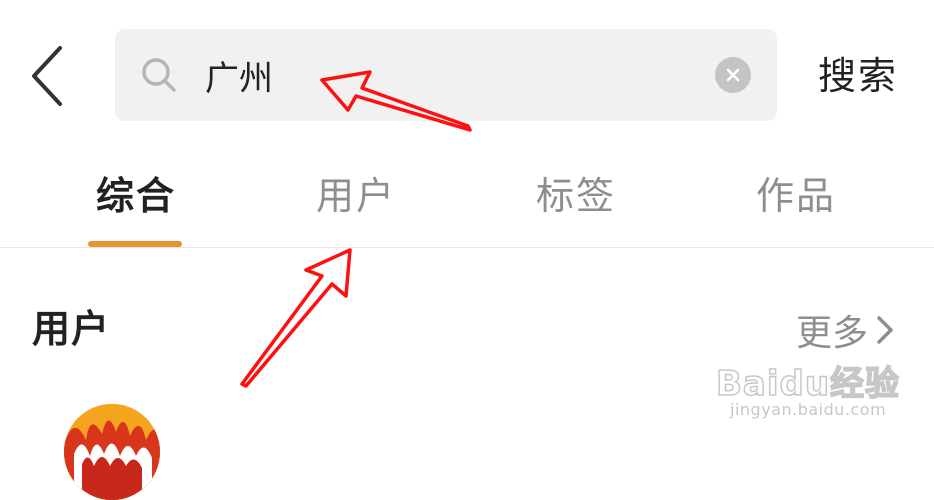 Image resolution: width=934 pixels, height=500 pixels. I want to click on tab-tags: 标签, so click(576, 196).